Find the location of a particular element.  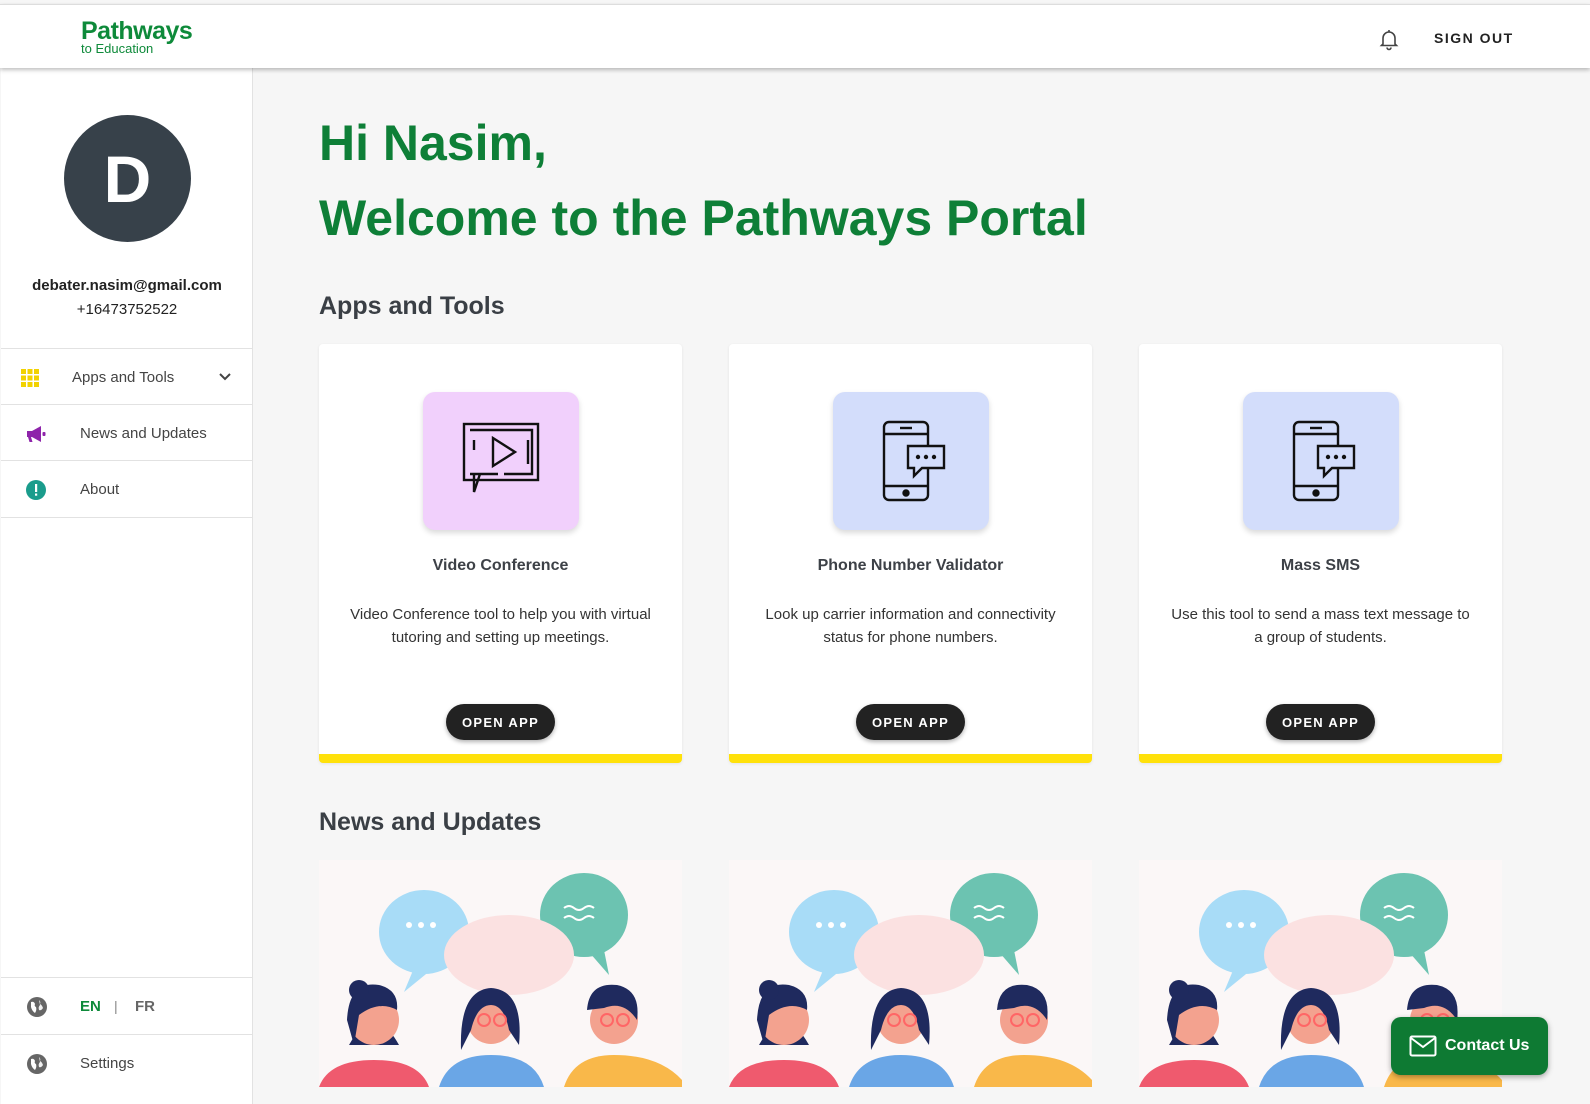

sidebar-item-label: Settings is located at coordinates (107, 1063).